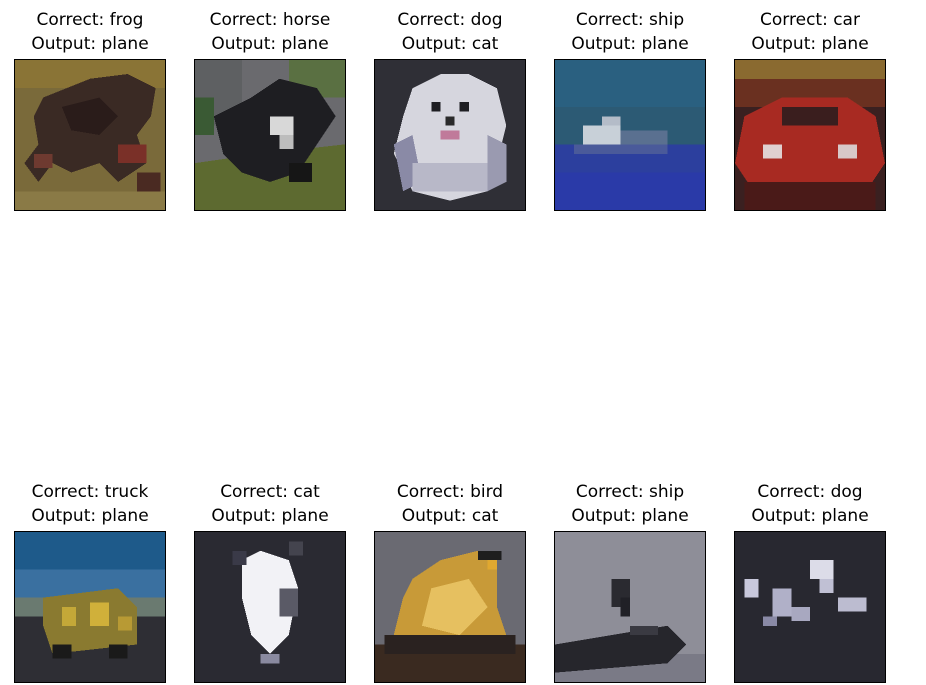  I want to click on bird-image, so click(450, 607).